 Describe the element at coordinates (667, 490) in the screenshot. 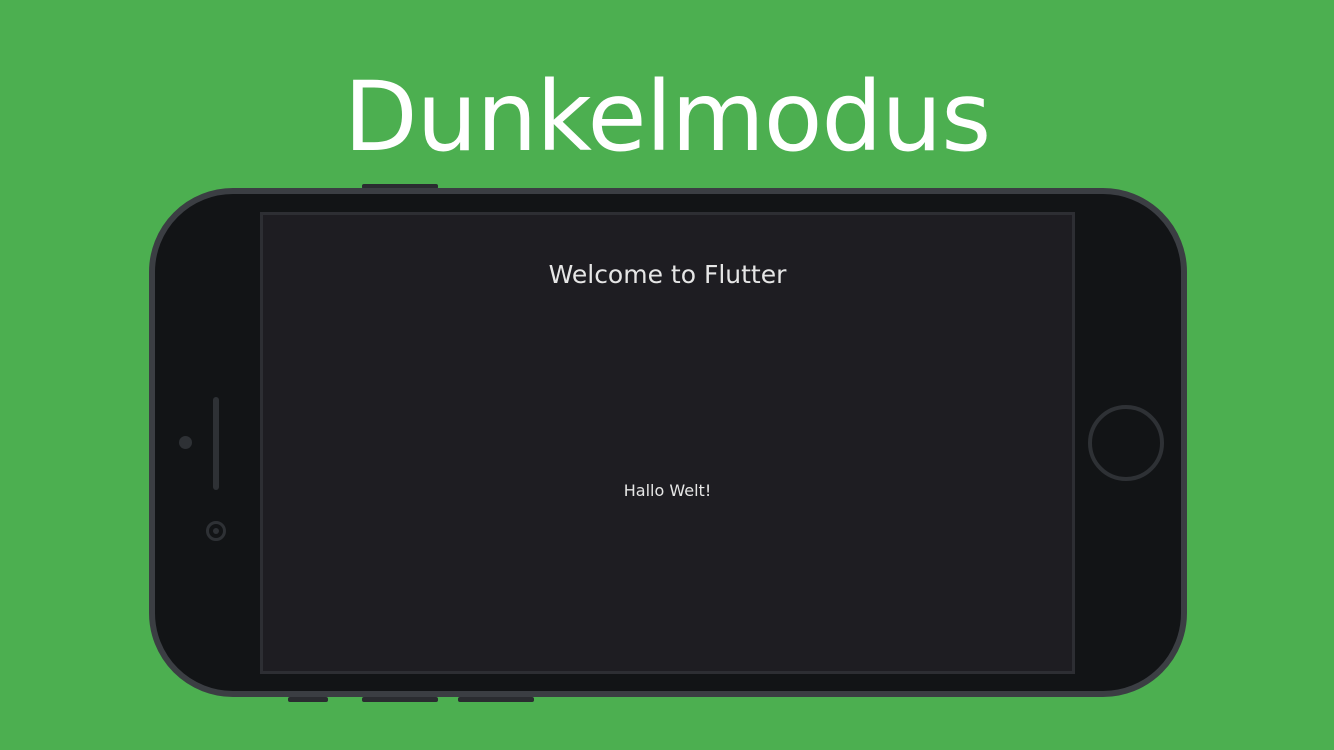

I see `hello-text: Hallo Welt!` at that location.